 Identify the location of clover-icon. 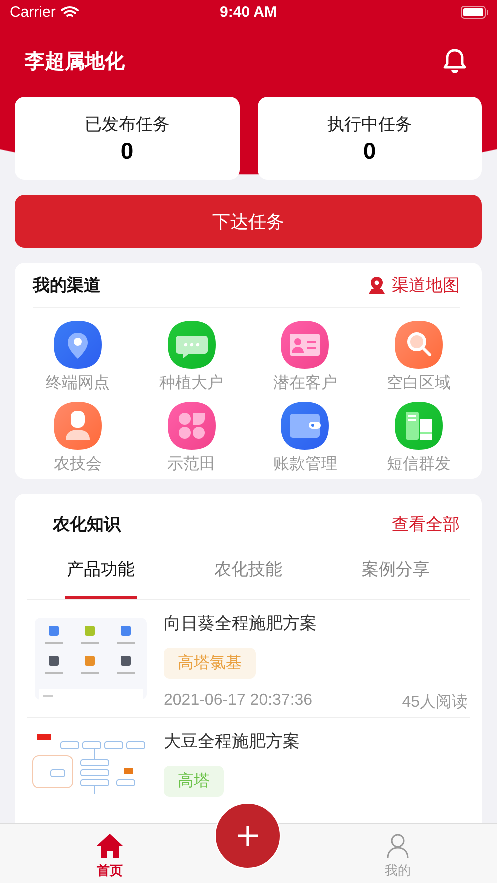
(192, 426).